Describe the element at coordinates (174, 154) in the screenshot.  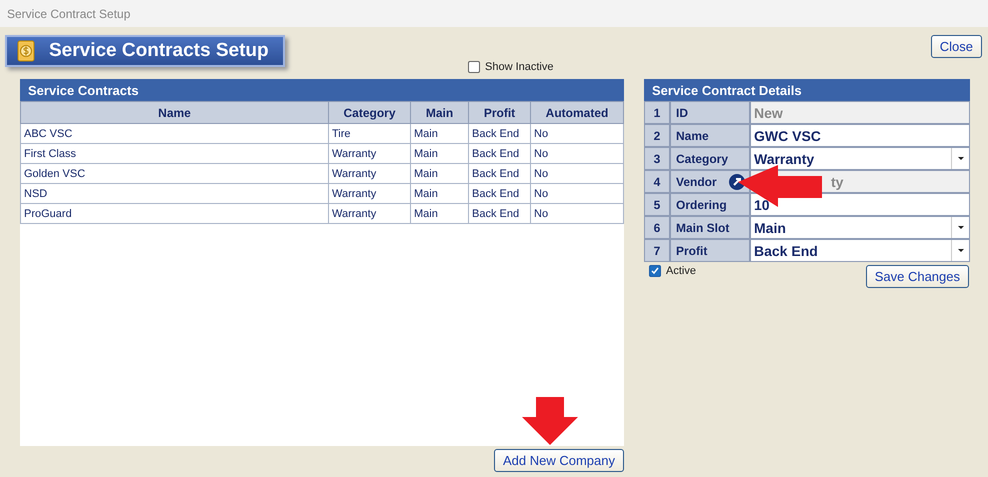
I see `table-cell: First Class` at that location.